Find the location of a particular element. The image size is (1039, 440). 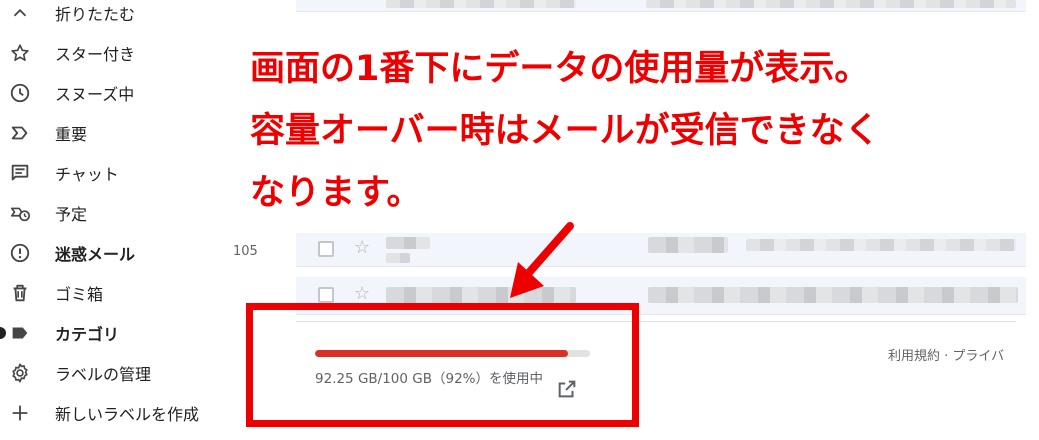

email-row is located at coordinates (661, 6).